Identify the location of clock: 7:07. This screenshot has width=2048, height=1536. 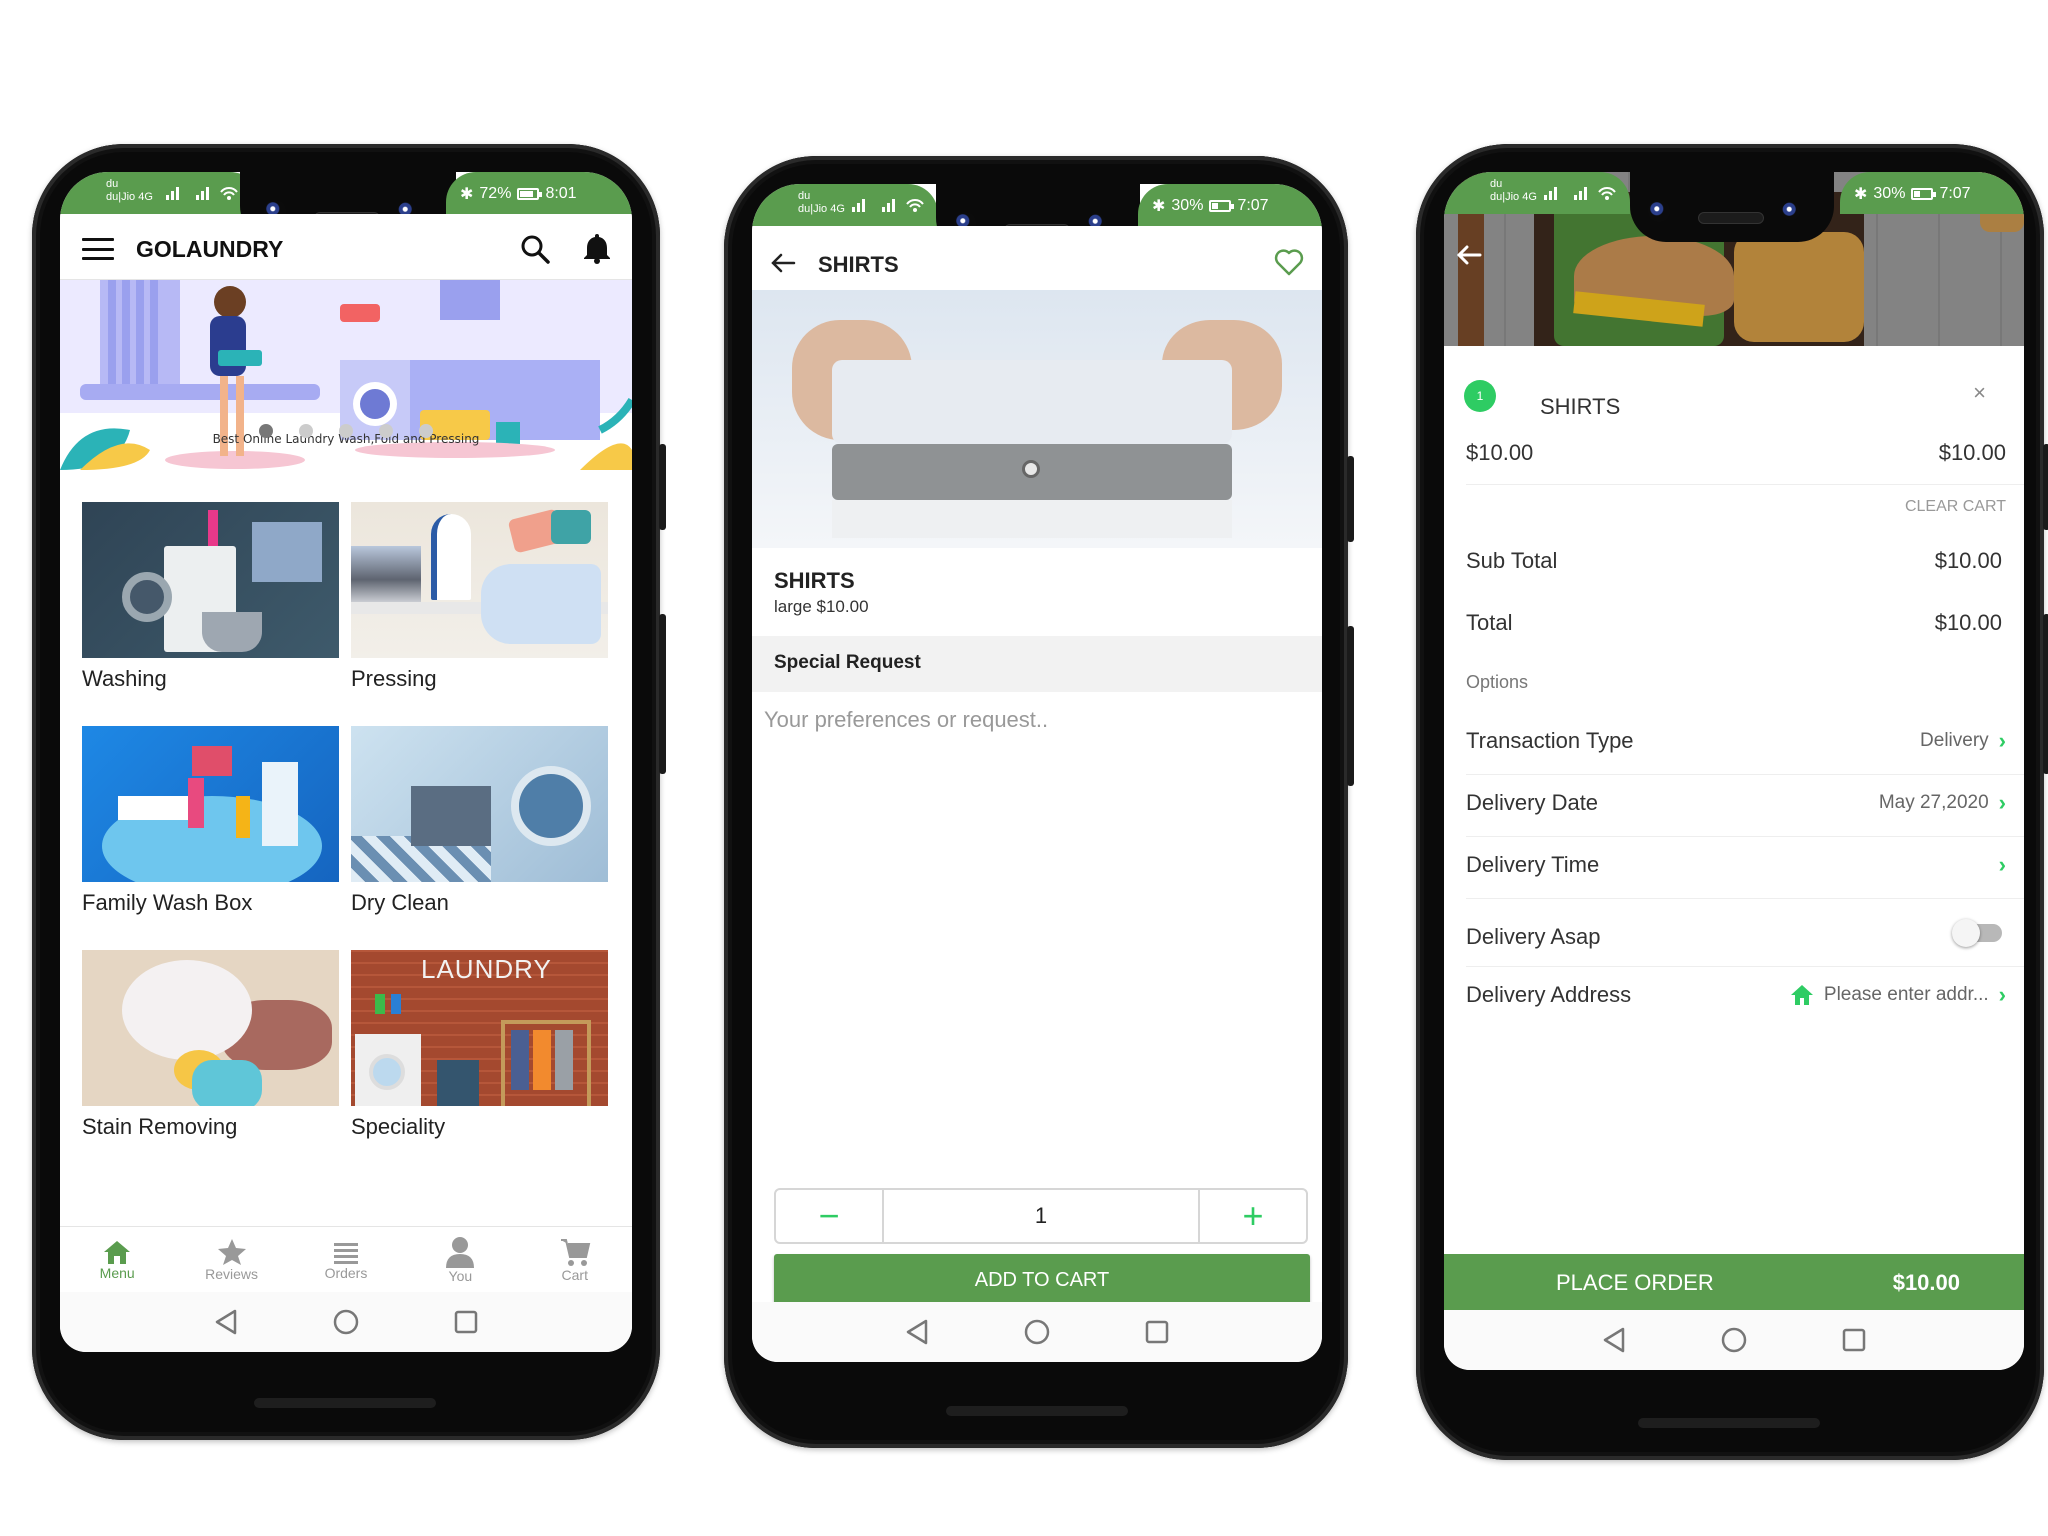
(1253, 205).